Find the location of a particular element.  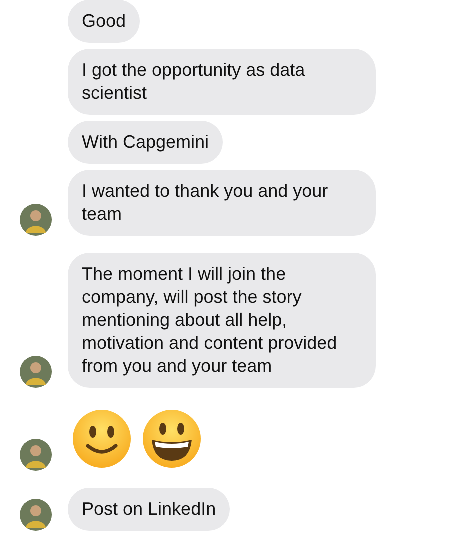

message-bubble: I got the opportunity as data scientist is located at coordinates (222, 82).